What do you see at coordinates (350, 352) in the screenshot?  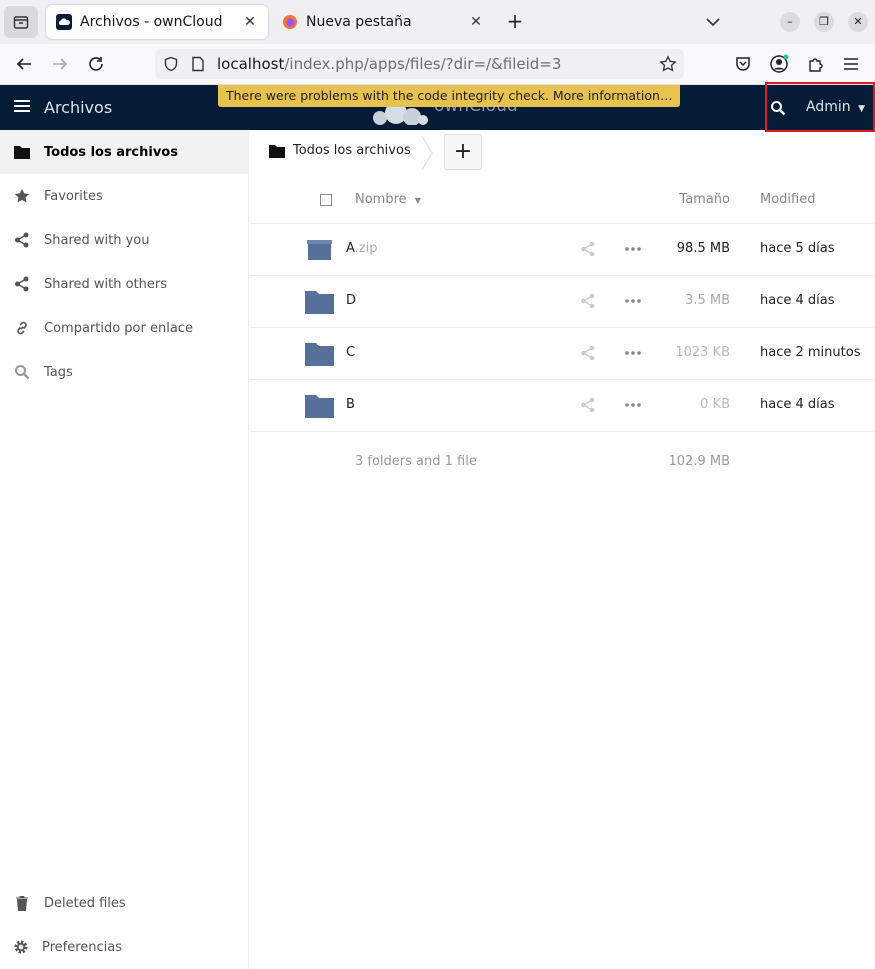 I see `file-name: C` at bounding box center [350, 352].